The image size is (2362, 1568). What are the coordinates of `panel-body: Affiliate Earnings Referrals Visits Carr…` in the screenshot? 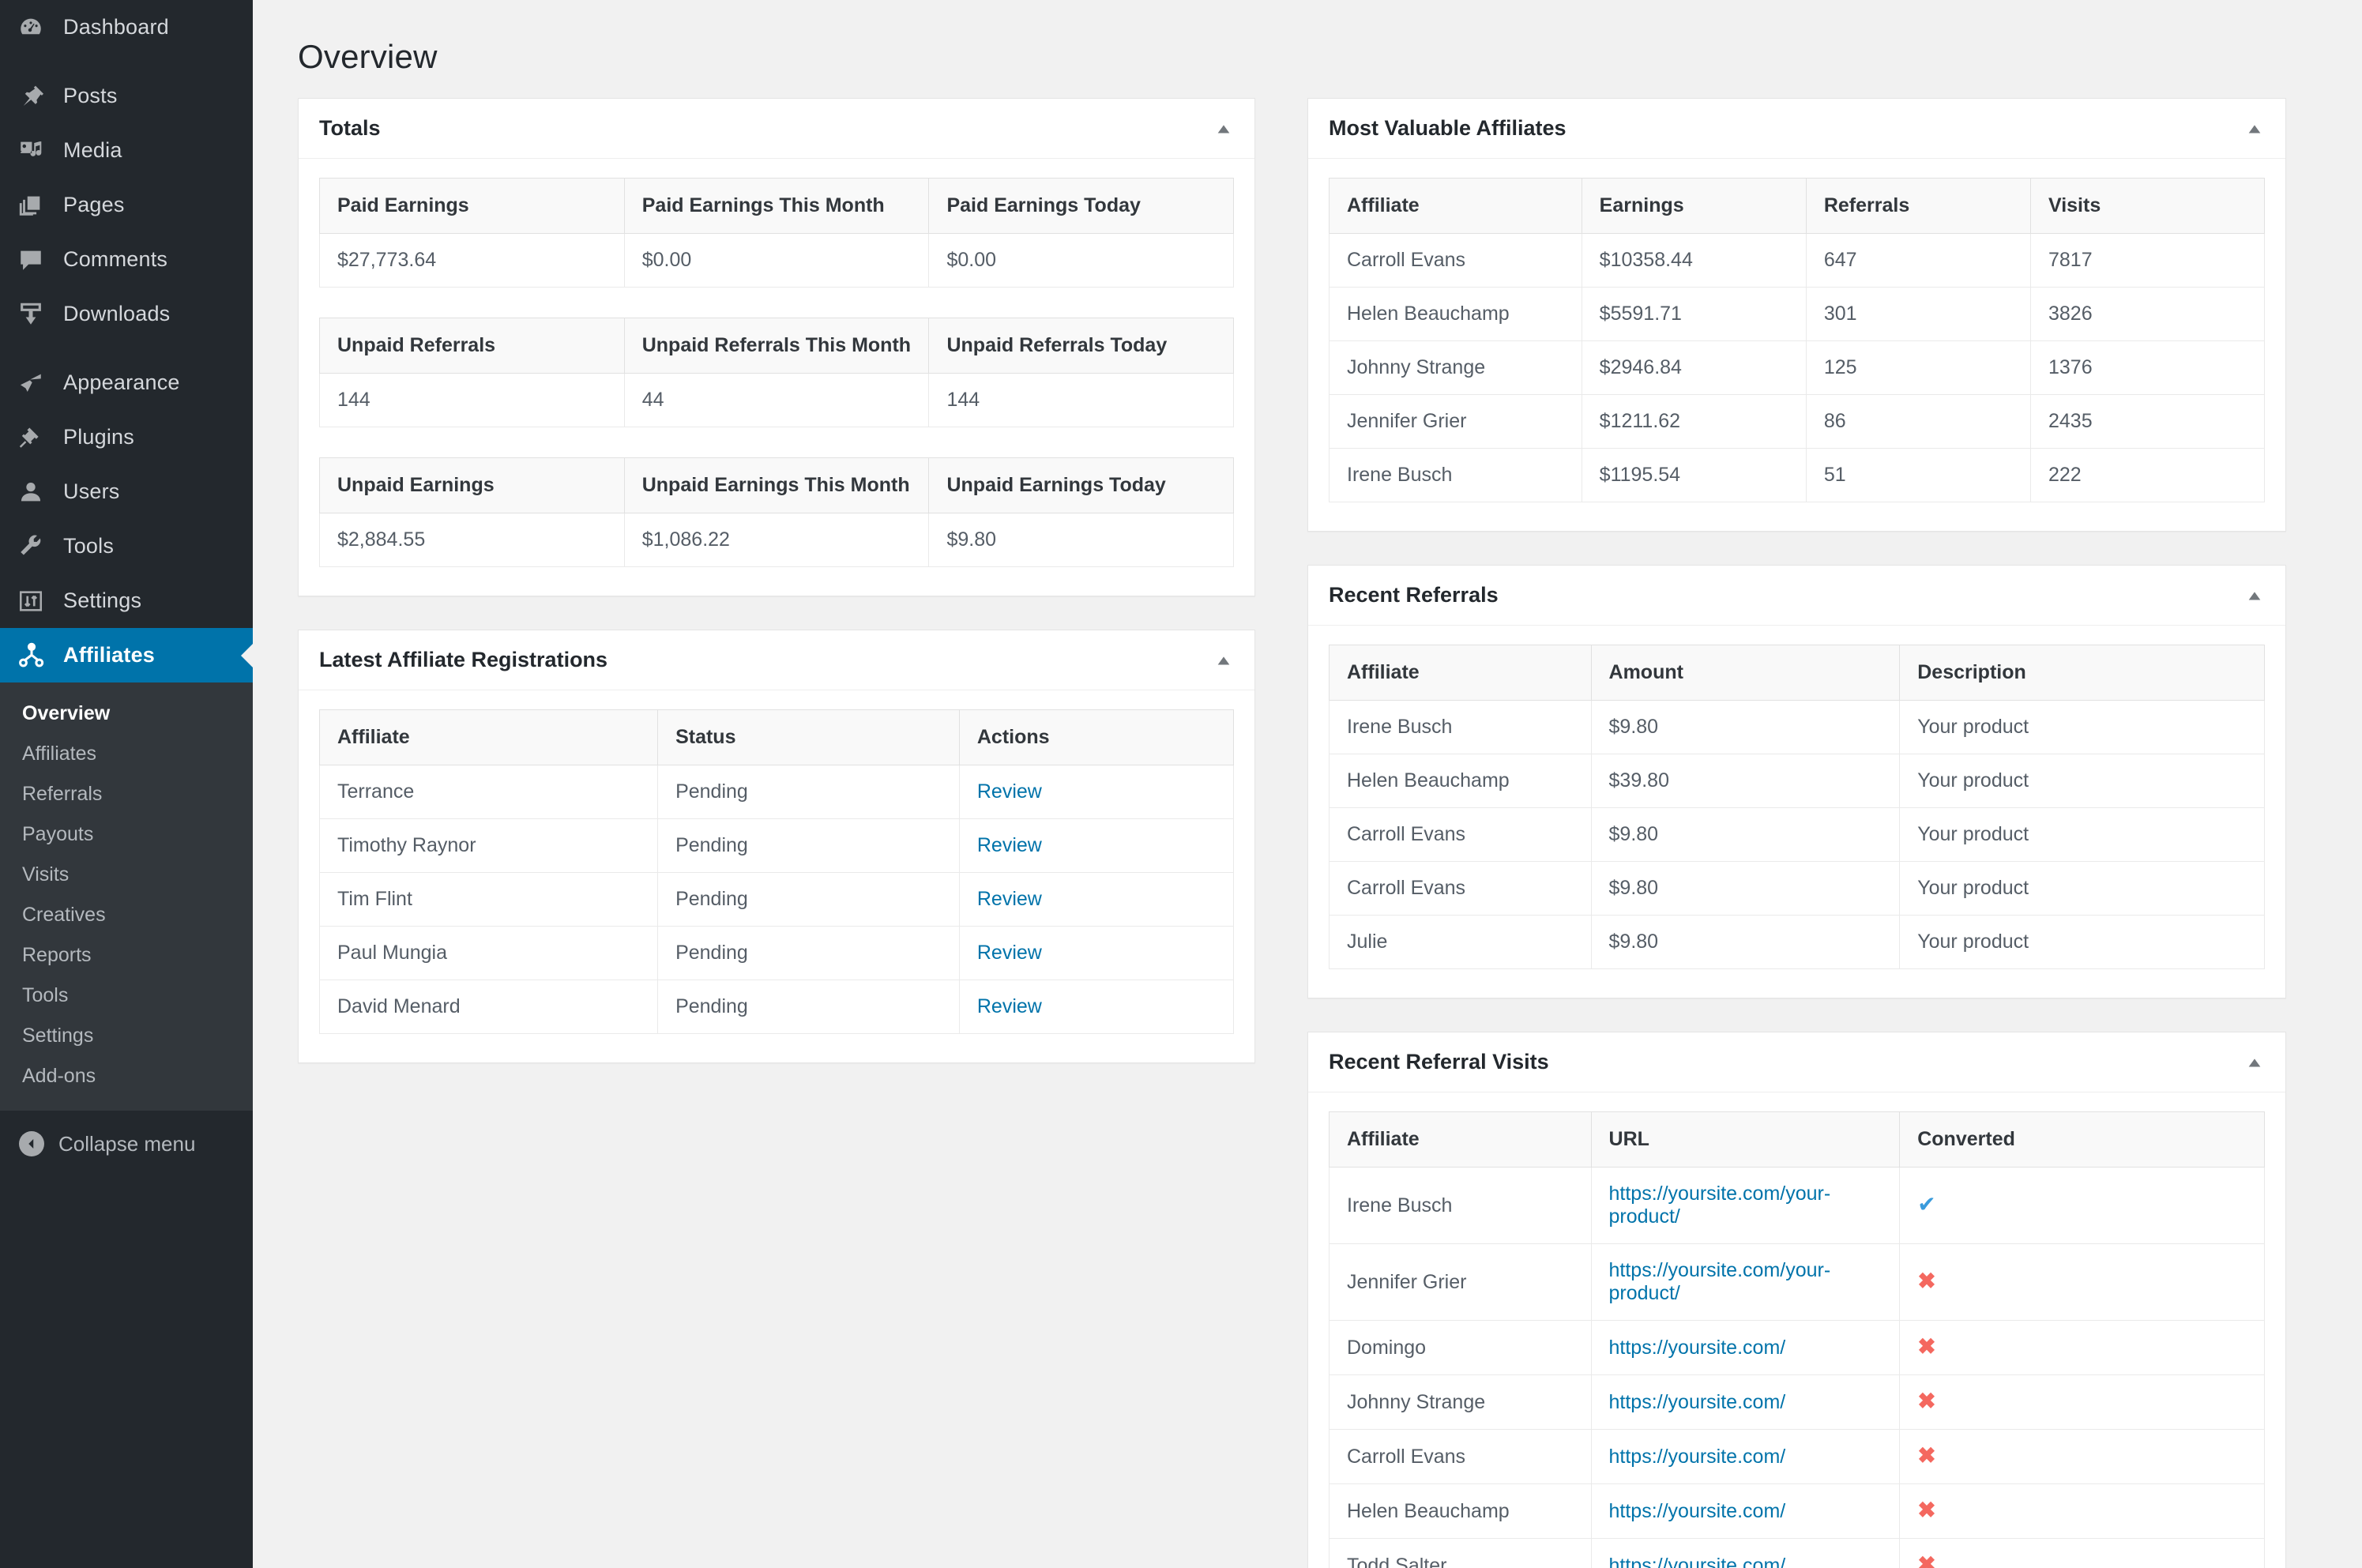 It's located at (1797, 345).